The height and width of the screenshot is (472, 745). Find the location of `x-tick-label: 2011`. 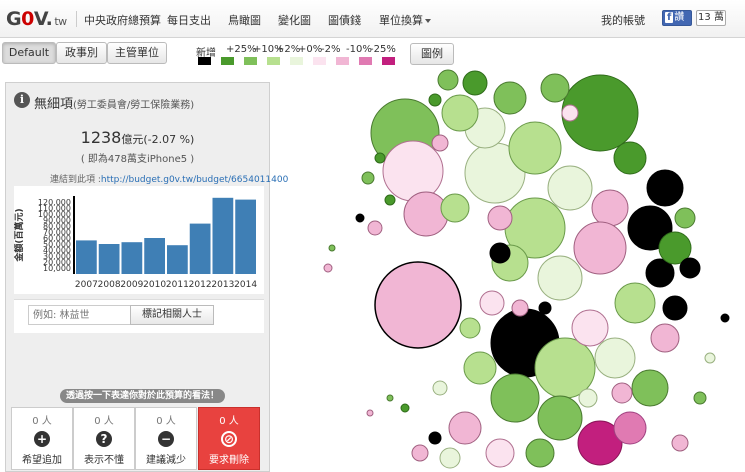

x-tick-label: 2011 is located at coordinates (177, 285).